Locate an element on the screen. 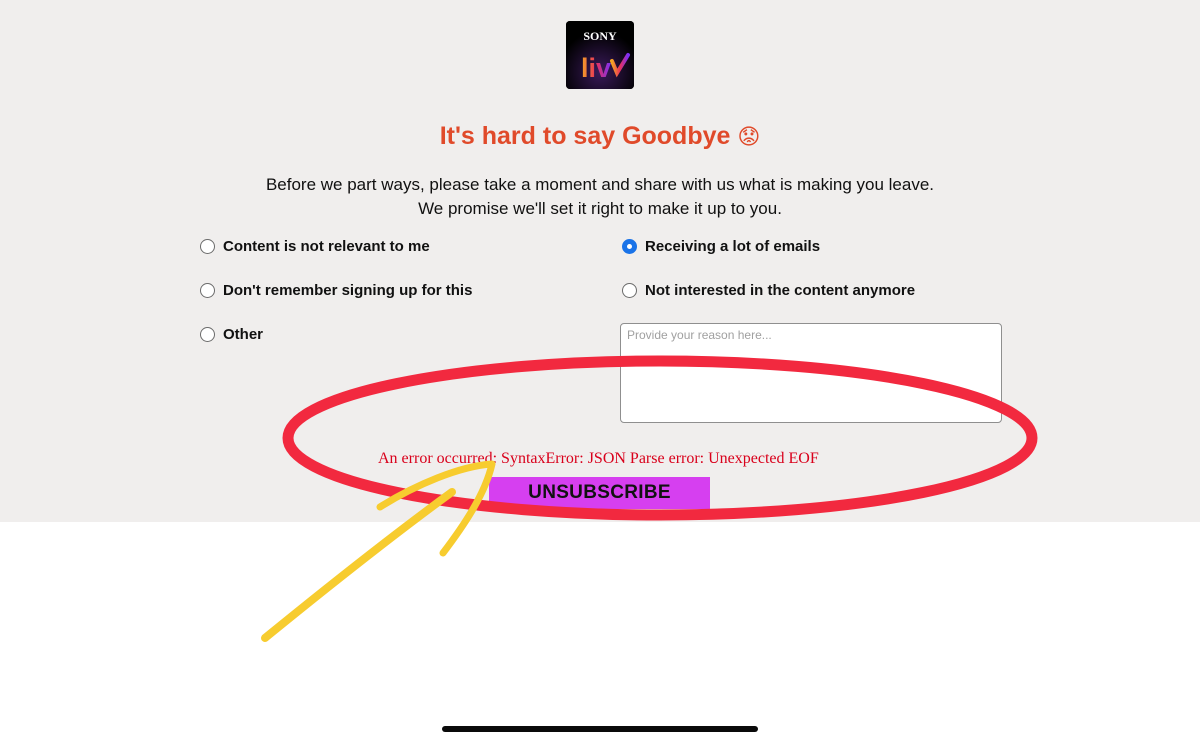  option-label: Don't remember signing up for this is located at coordinates (348, 290).